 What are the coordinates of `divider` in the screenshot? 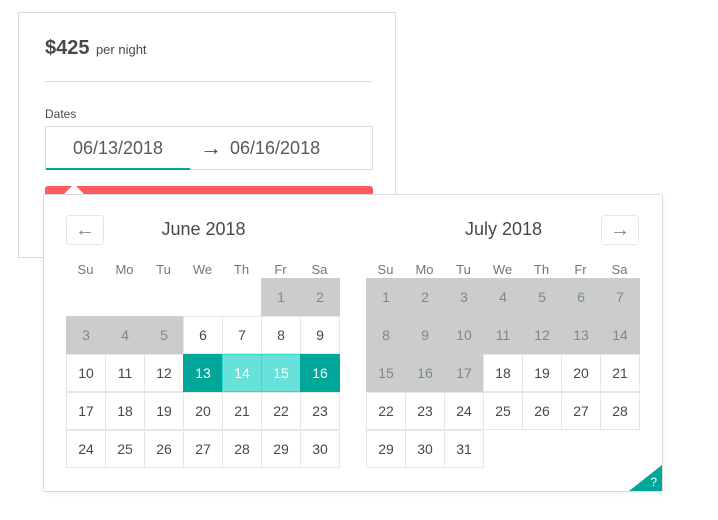 It's located at (208, 81).